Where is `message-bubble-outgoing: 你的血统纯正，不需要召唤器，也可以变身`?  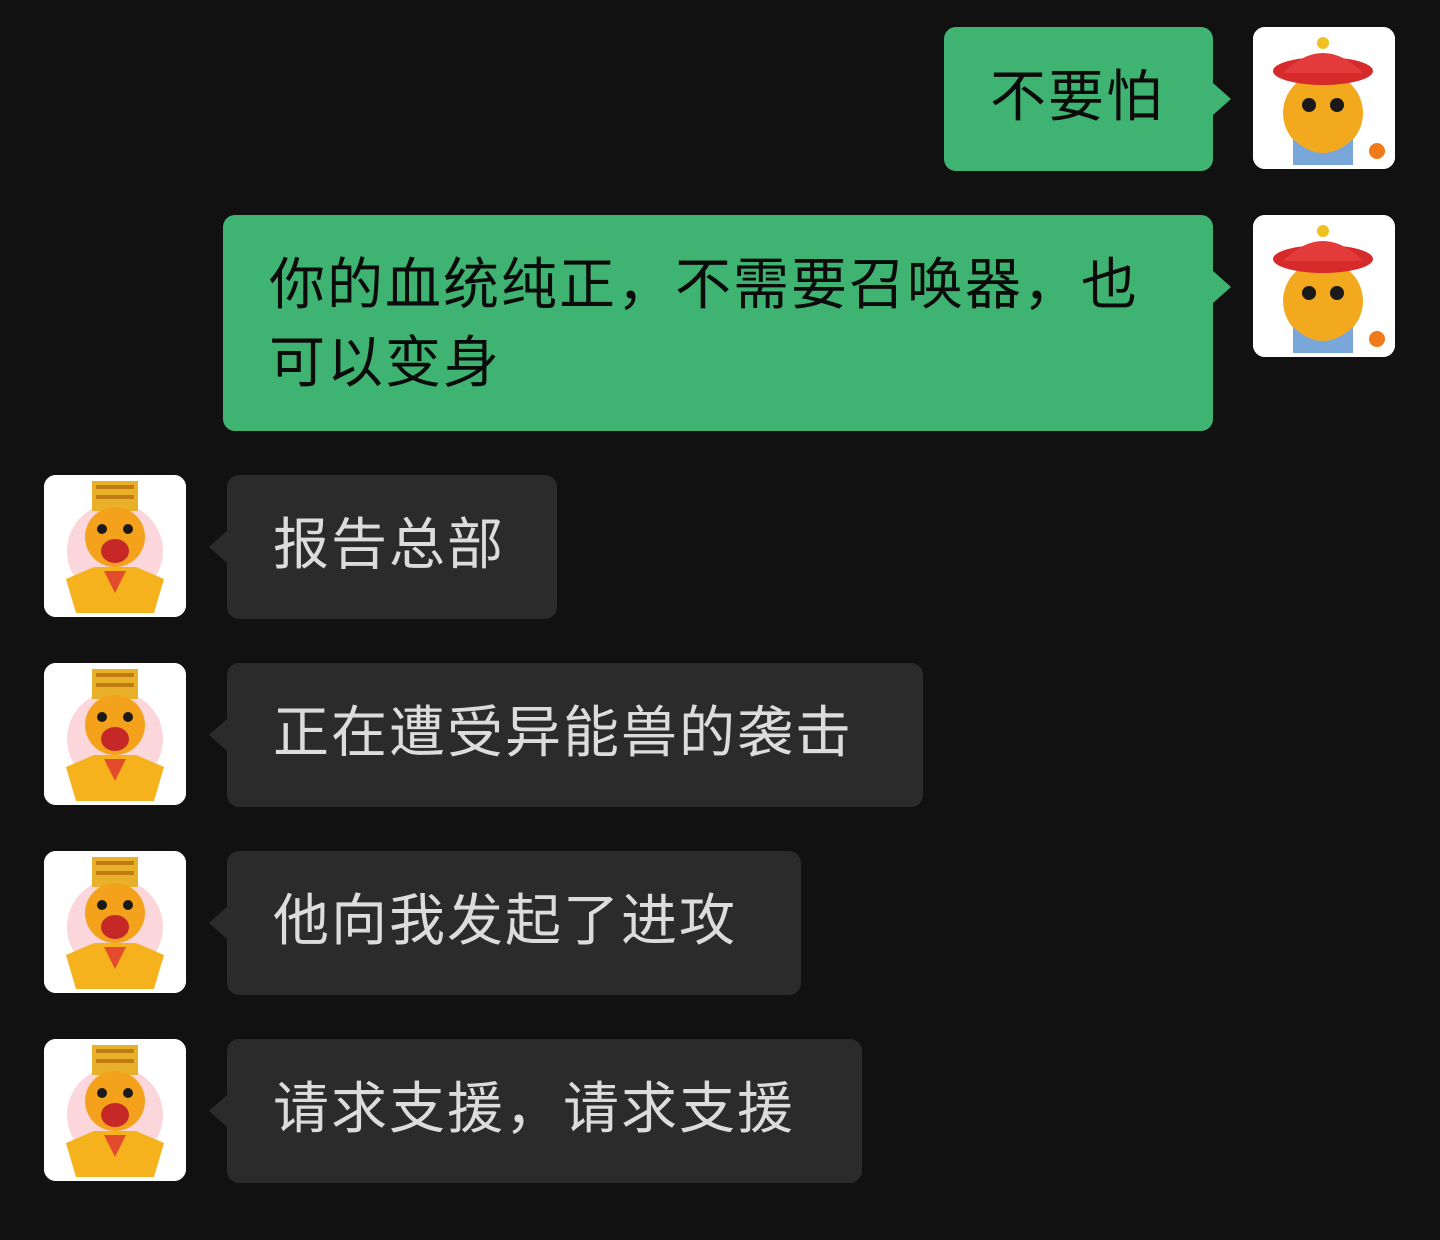 message-bubble-outgoing: 你的血统纯正，不需要召唤器，也可以变身 is located at coordinates (727, 323).